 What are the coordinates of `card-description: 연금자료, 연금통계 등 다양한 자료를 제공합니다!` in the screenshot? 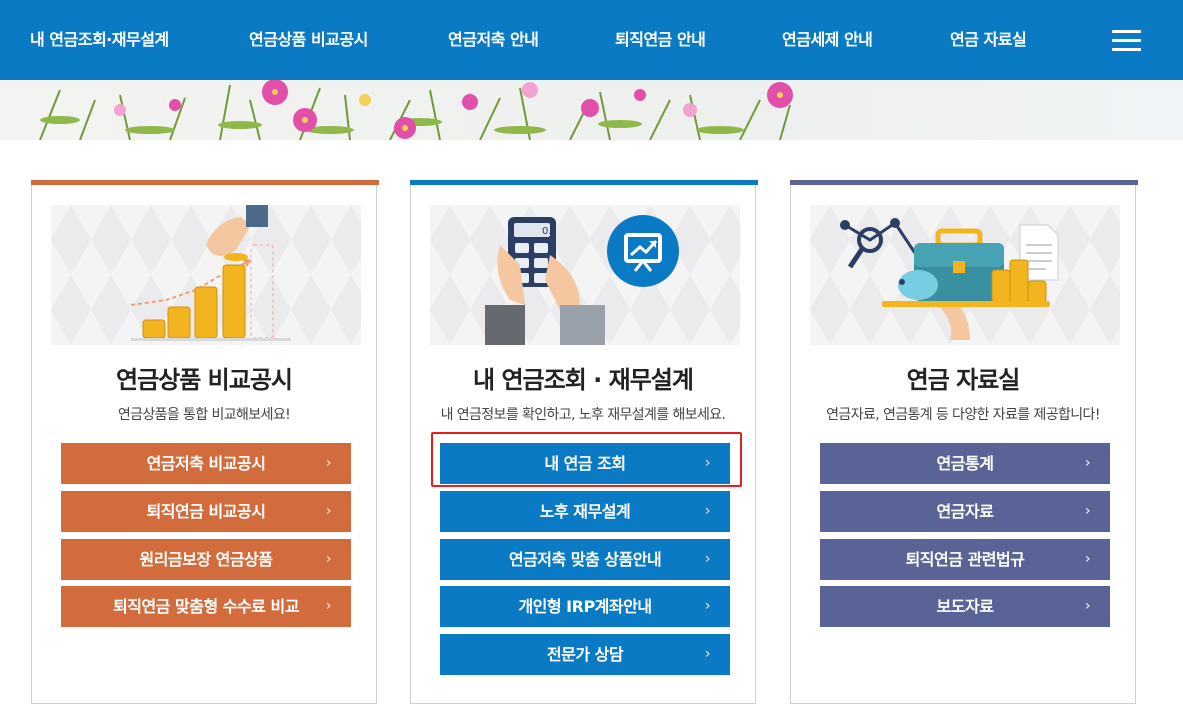 It's located at (963, 415).